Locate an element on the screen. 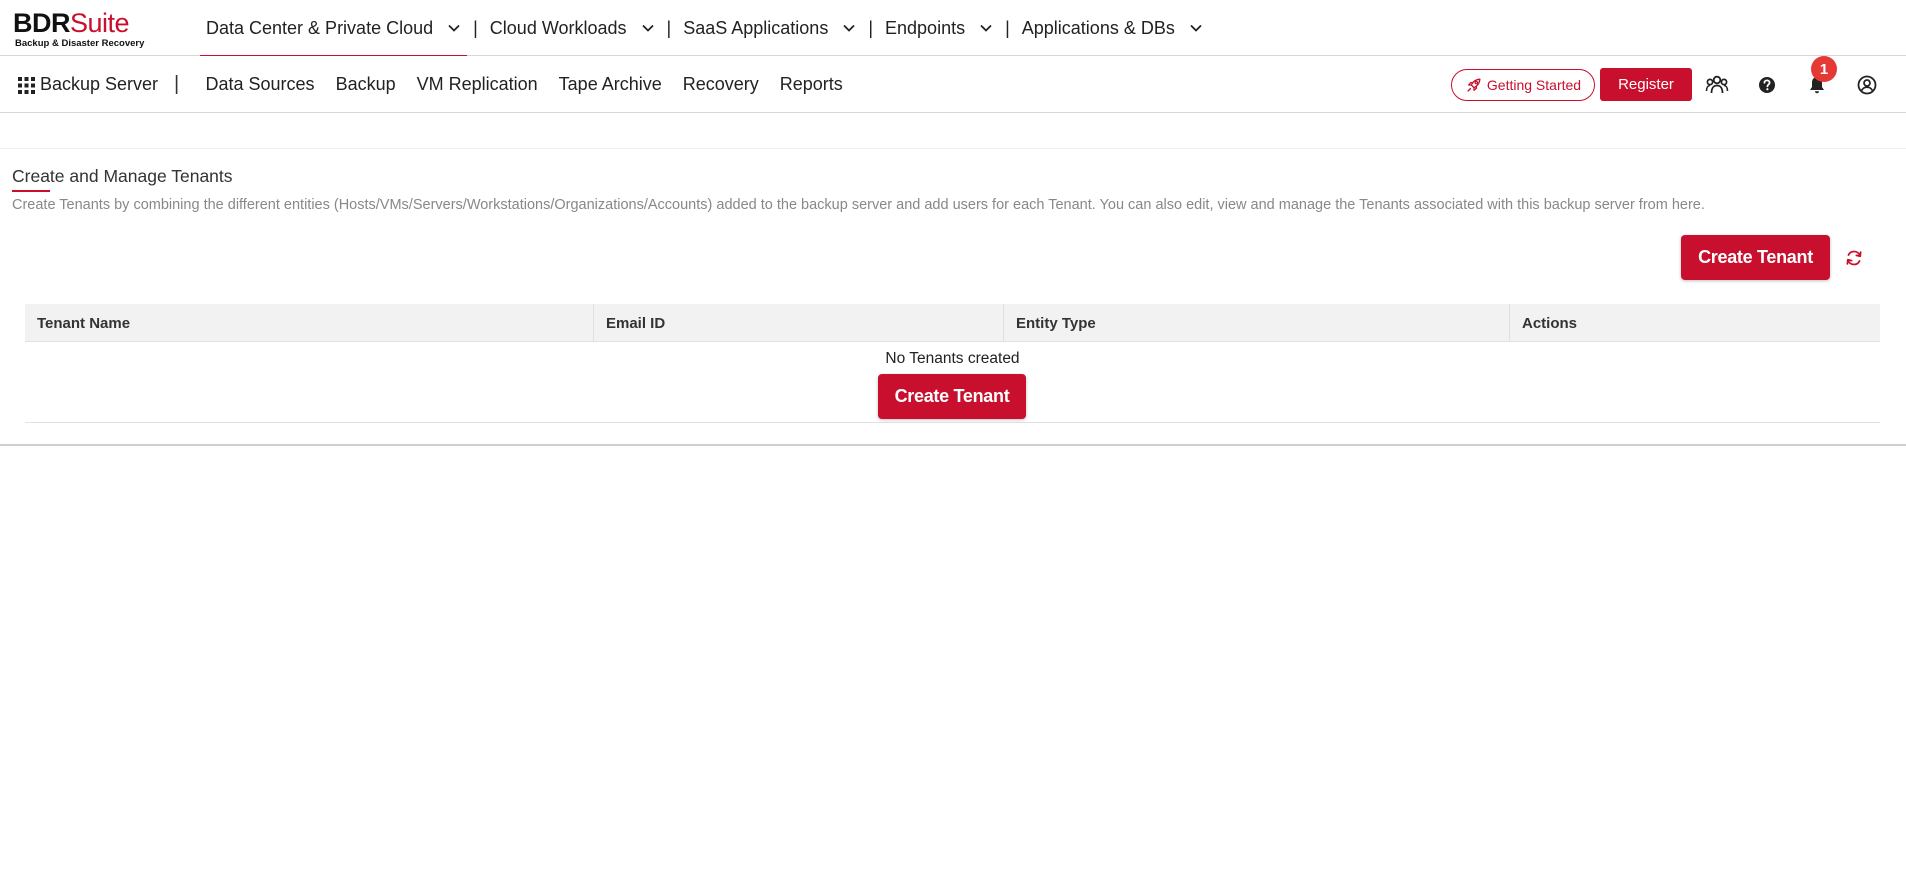 This screenshot has width=1906, height=893. column-header-actions: Actions is located at coordinates (1550, 323).